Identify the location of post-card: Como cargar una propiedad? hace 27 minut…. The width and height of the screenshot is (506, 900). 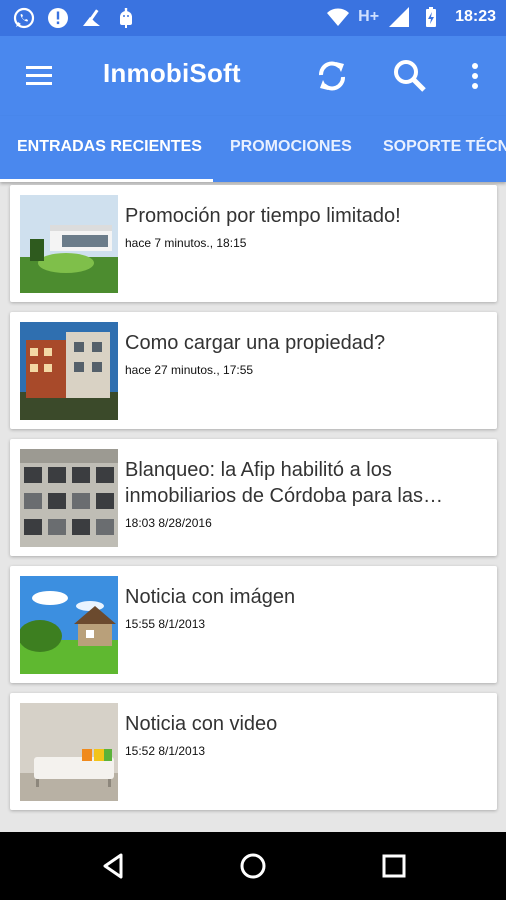
(253, 370).